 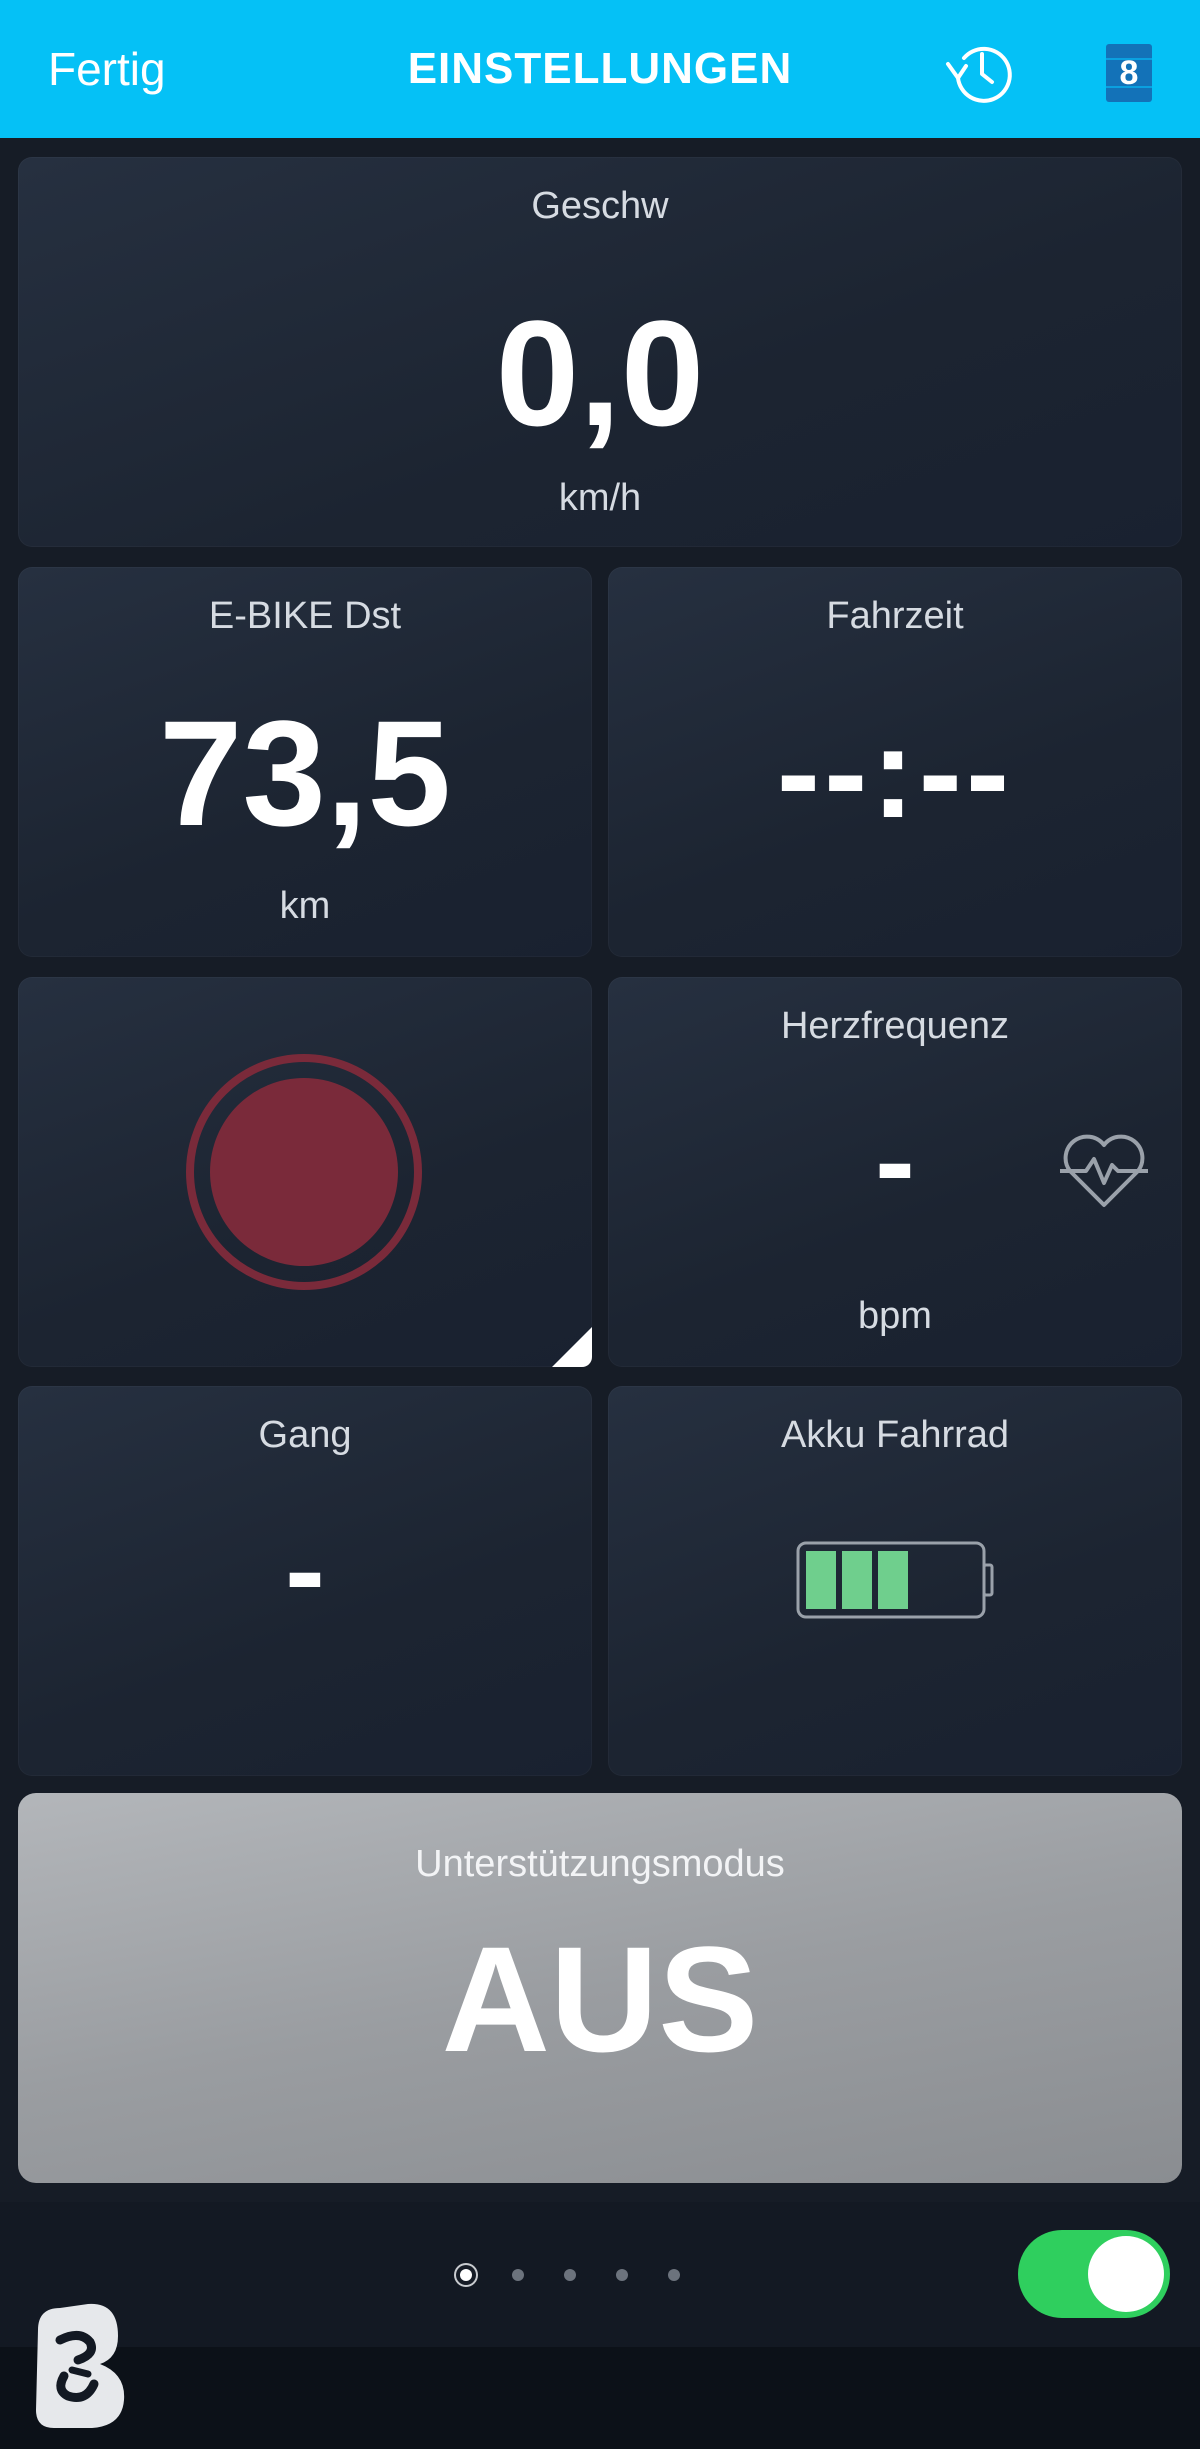 I want to click on ride-time-value: --:--, so click(x=895, y=772).